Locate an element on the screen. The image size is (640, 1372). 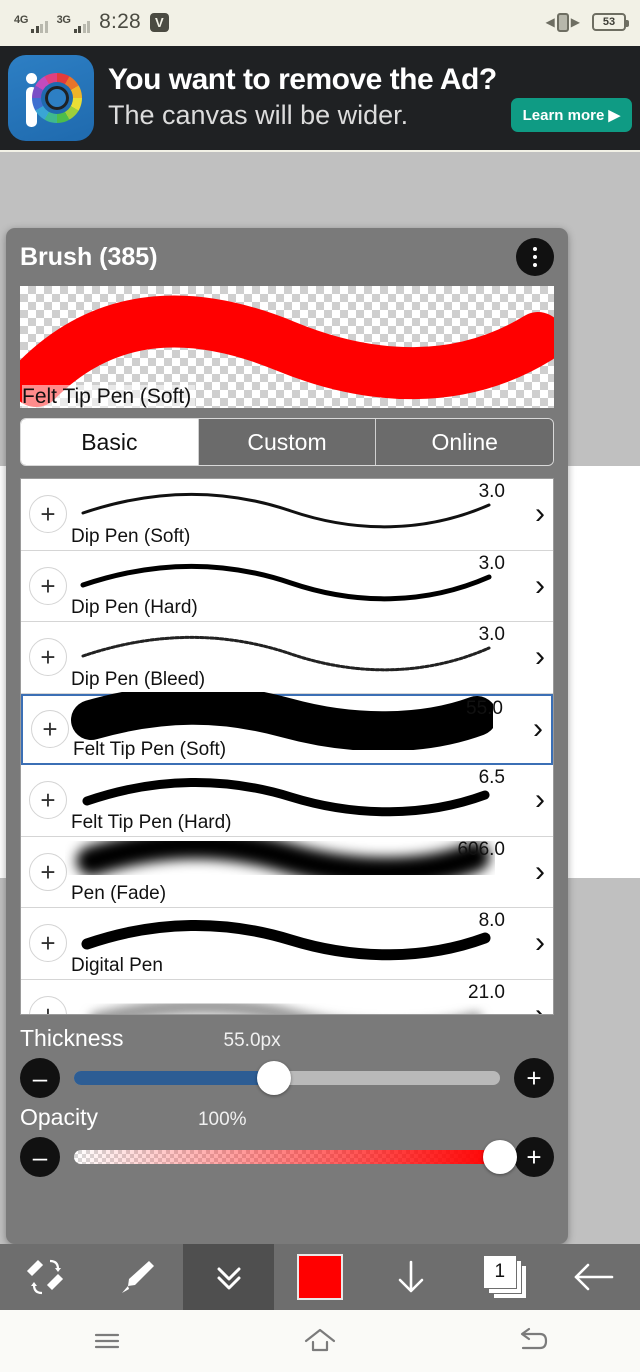
opacity-label: Opacity is located at coordinates (59, 1117).